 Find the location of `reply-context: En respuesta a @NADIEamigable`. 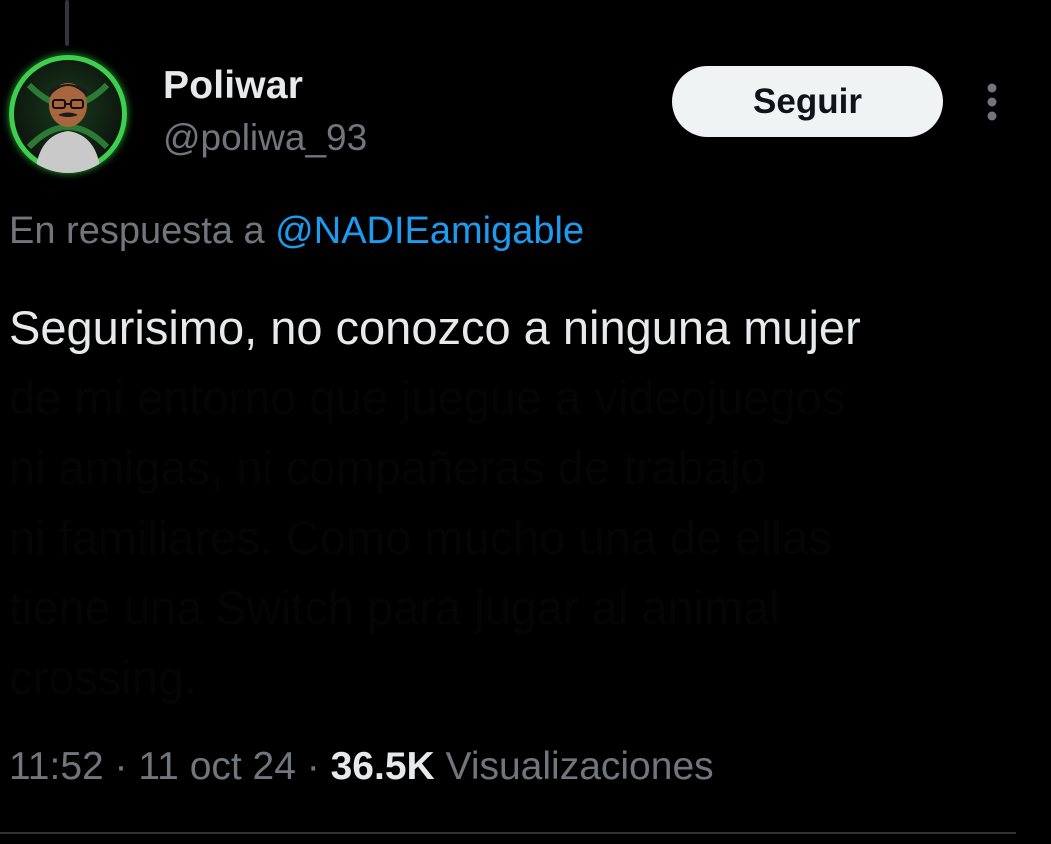

reply-context: En respuesta a @NADIEamigable is located at coordinates (296, 231).